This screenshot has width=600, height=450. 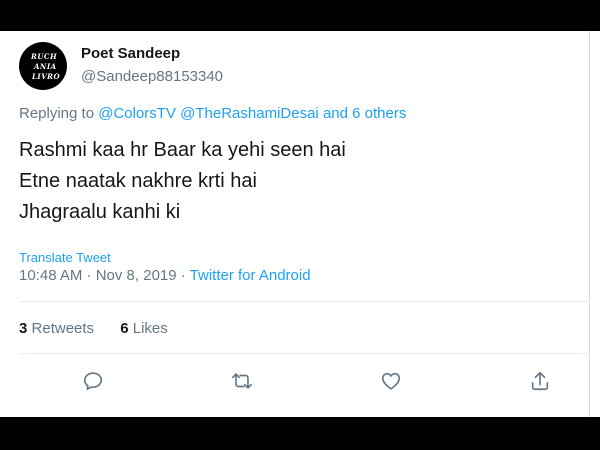 I want to click on avatar-text-2: ANIA, so click(x=45, y=66).